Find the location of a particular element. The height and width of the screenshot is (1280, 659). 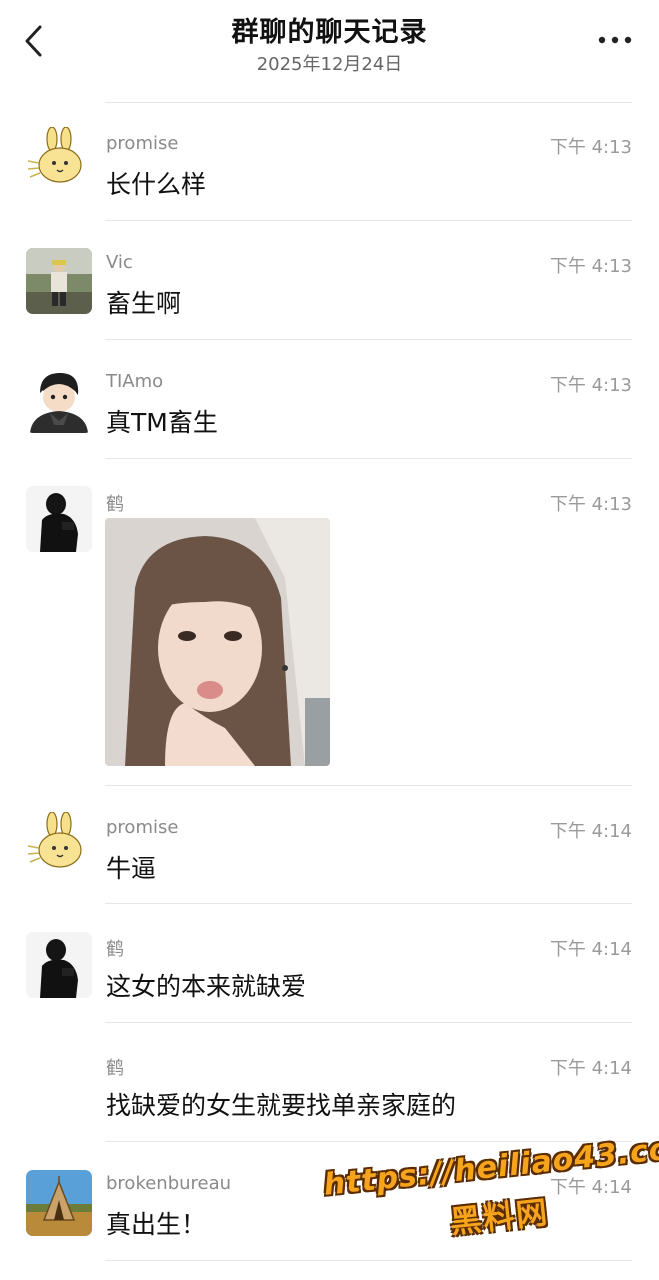

more-dots-icon is located at coordinates (615, 40).